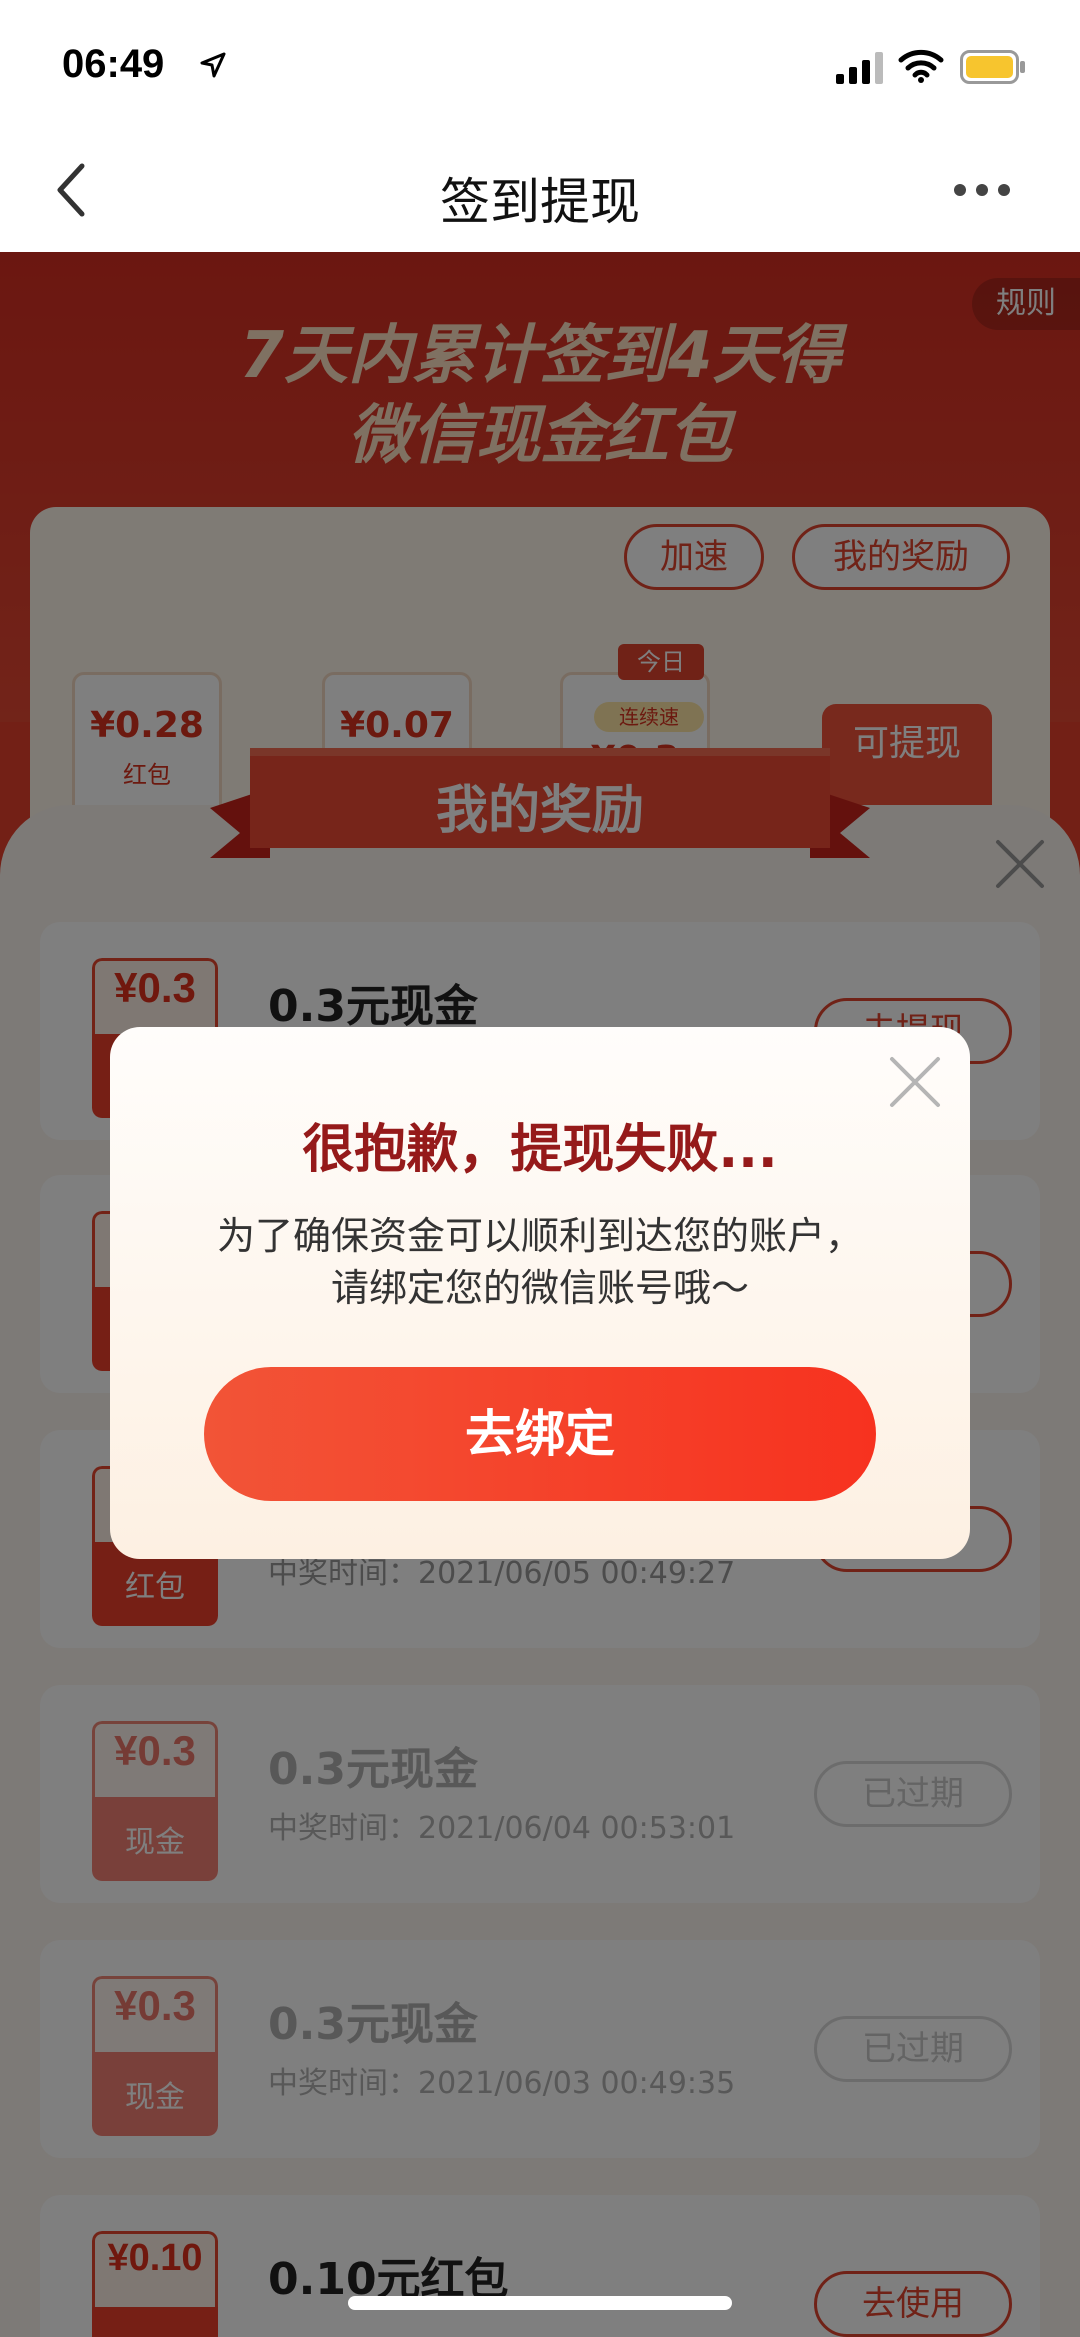 The height and width of the screenshot is (2337, 1080). What do you see at coordinates (539, 1236) in the screenshot?
I see `dialog-message: 为了确保资金可以顺利到达您的账户，` at bounding box center [539, 1236].